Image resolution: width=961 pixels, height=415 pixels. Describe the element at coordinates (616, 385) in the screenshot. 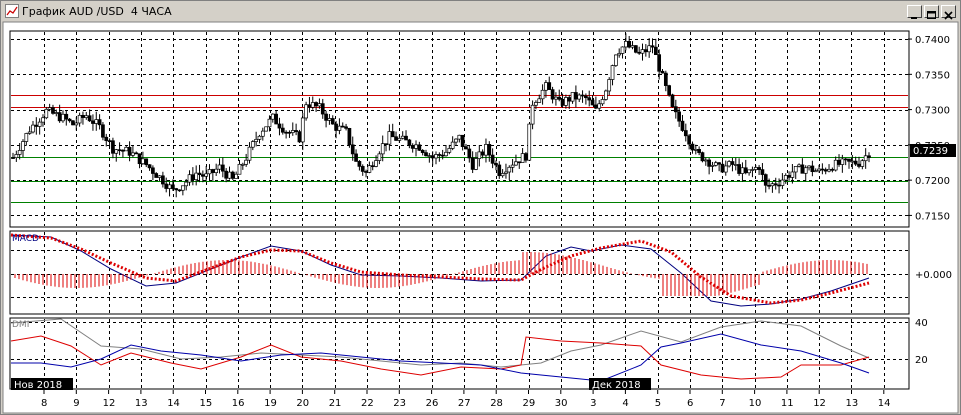

I see `month-label-dec: Дек 2018` at that location.